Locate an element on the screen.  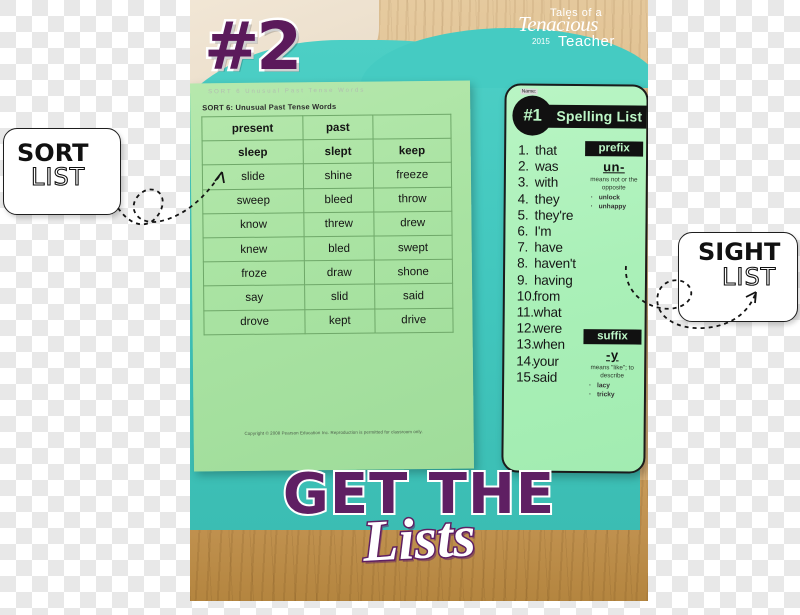
table-cell: said is located at coordinates (413, 296).